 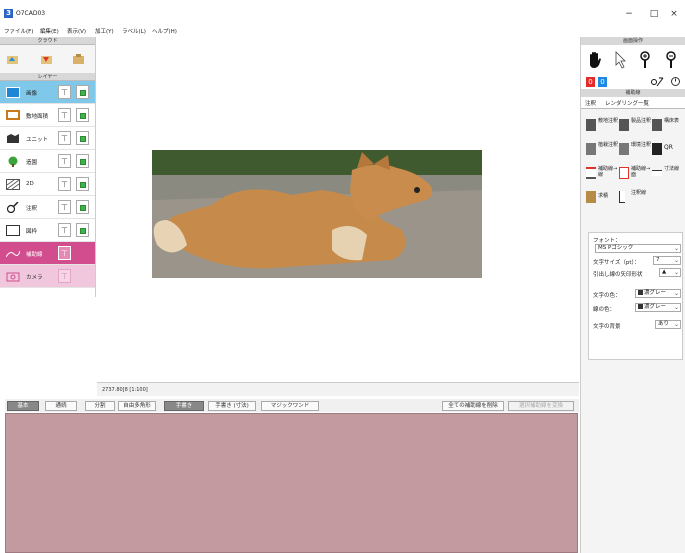 What do you see at coordinates (31, 13) in the screenshot?
I see `window-title: O7CAD03` at bounding box center [31, 13].